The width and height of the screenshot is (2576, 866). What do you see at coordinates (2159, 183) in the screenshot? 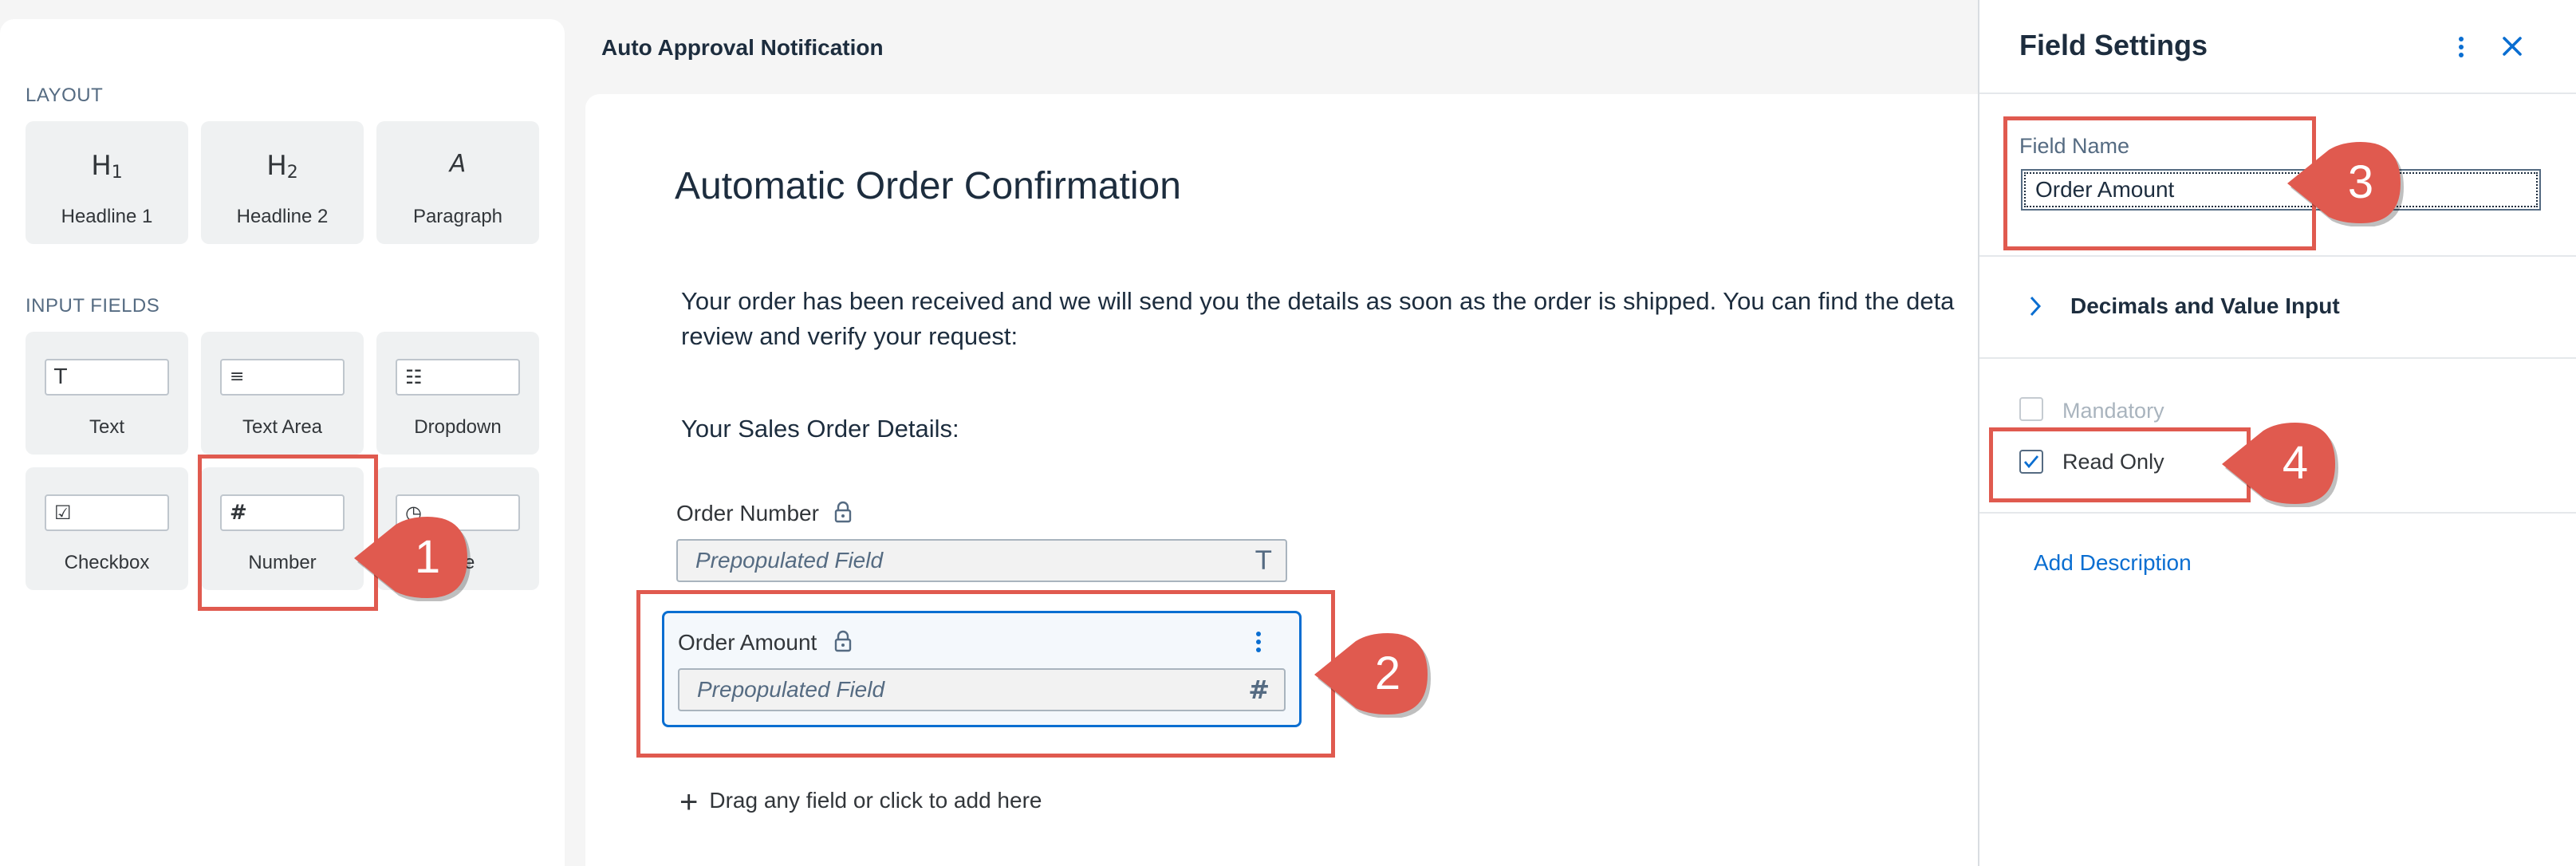
I see `highlight-field-name` at bounding box center [2159, 183].